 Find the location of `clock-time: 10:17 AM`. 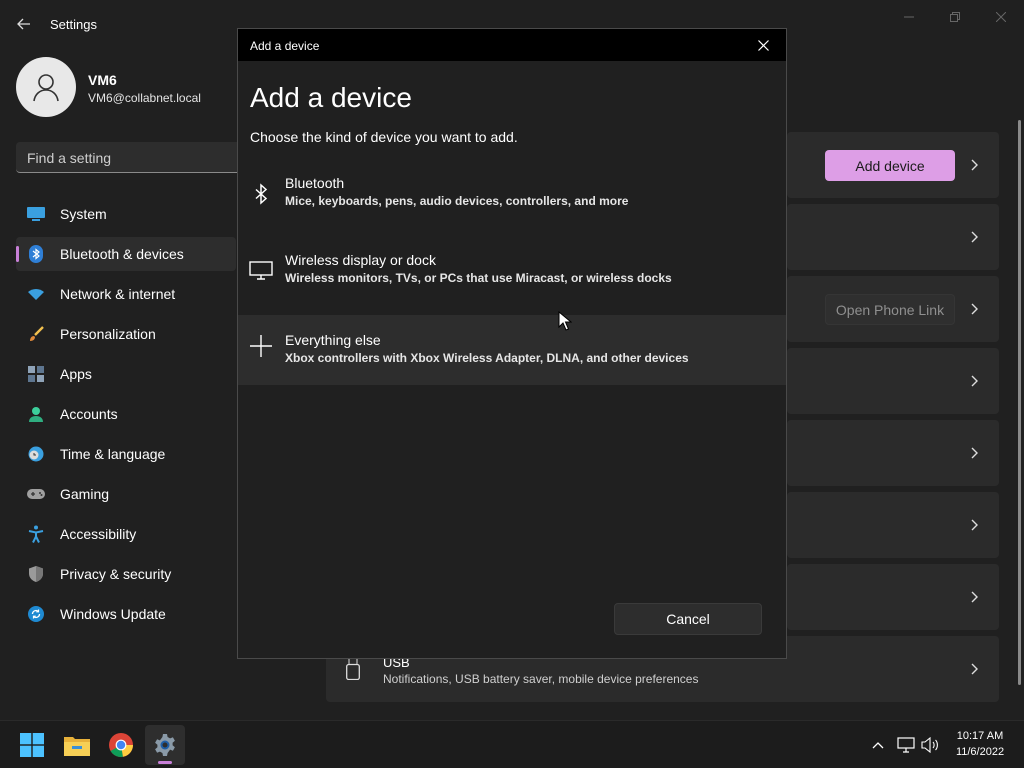

clock-time: 10:17 AM is located at coordinates (980, 736).